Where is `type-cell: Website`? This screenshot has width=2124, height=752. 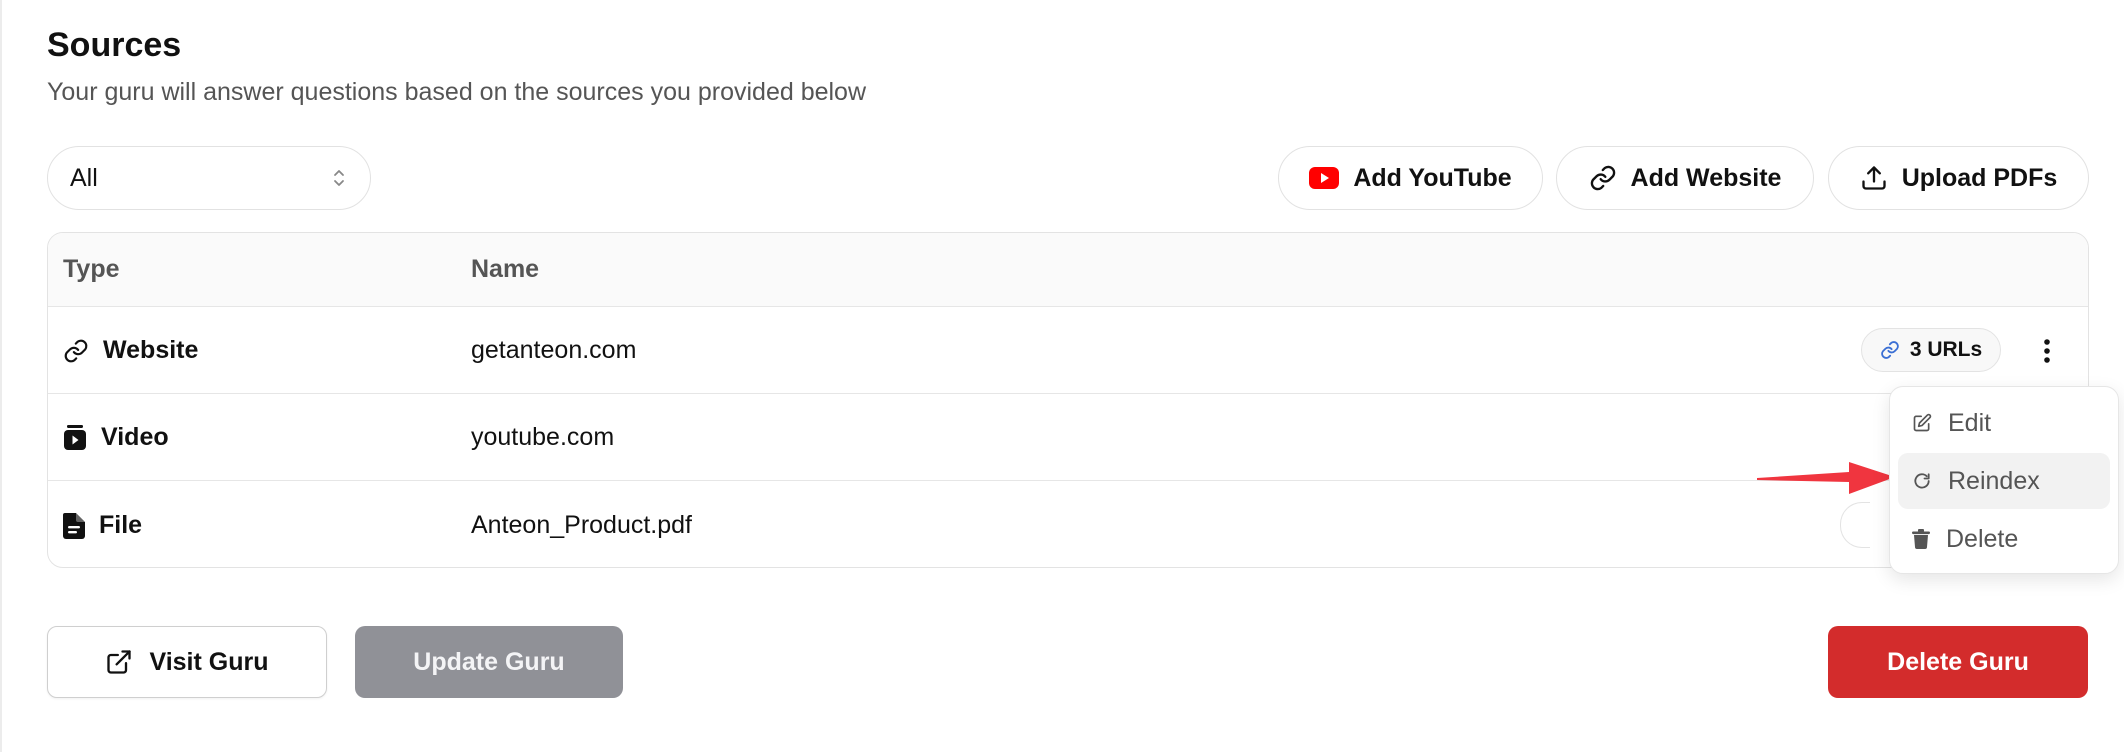
type-cell: Website is located at coordinates (130, 350).